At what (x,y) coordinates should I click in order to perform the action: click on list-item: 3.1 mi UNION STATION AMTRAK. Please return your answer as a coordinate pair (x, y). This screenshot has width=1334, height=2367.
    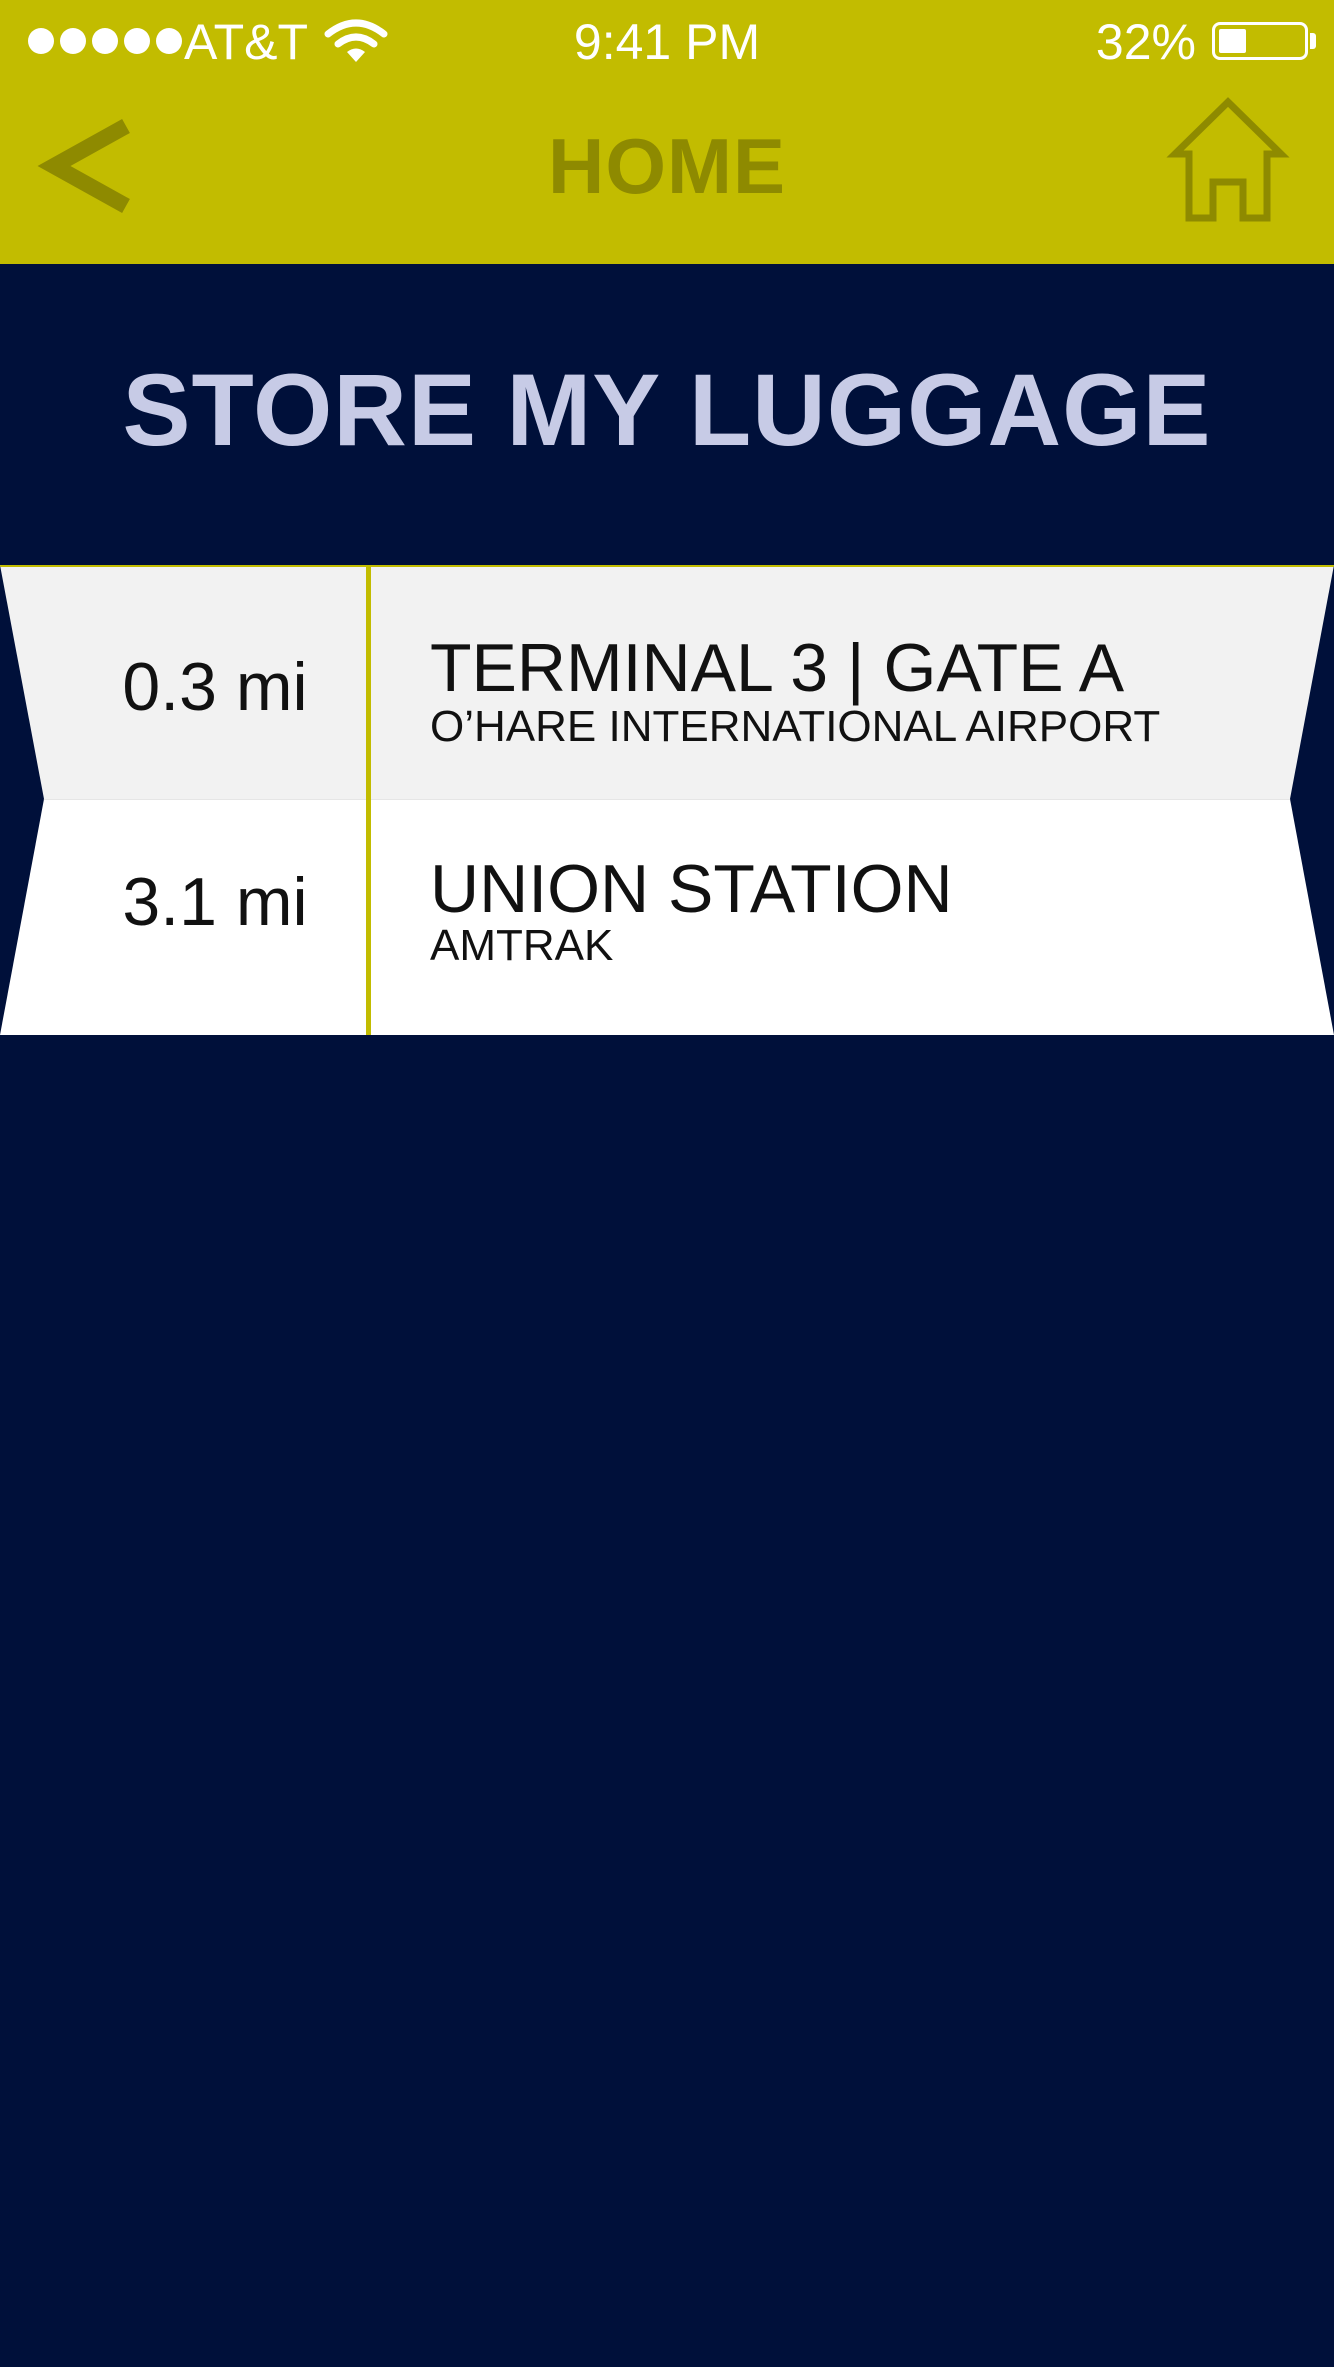
    Looking at the image, I should click on (667, 917).